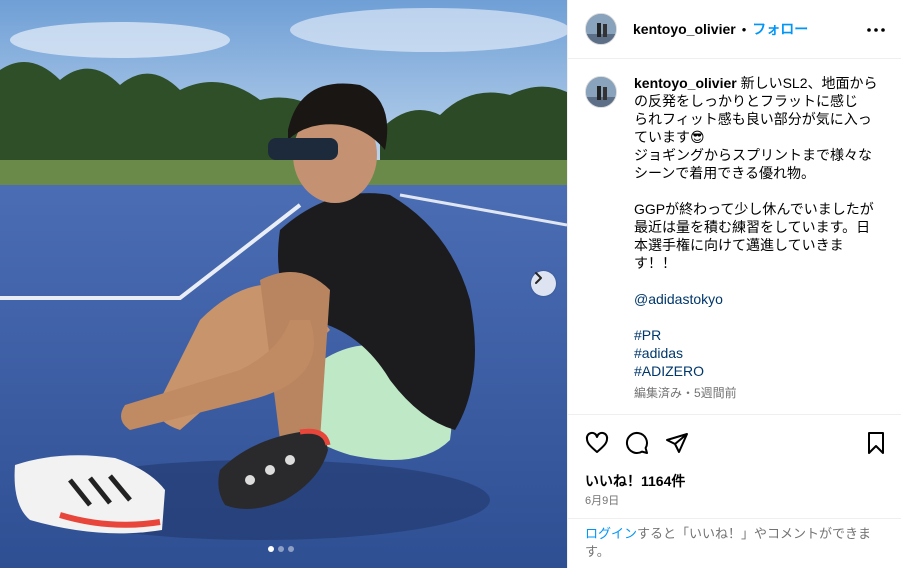 This screenshot has height=568, width=901. I want to click on caption-line: 最近は量を積む練習をしています。日, so click(752, 227).